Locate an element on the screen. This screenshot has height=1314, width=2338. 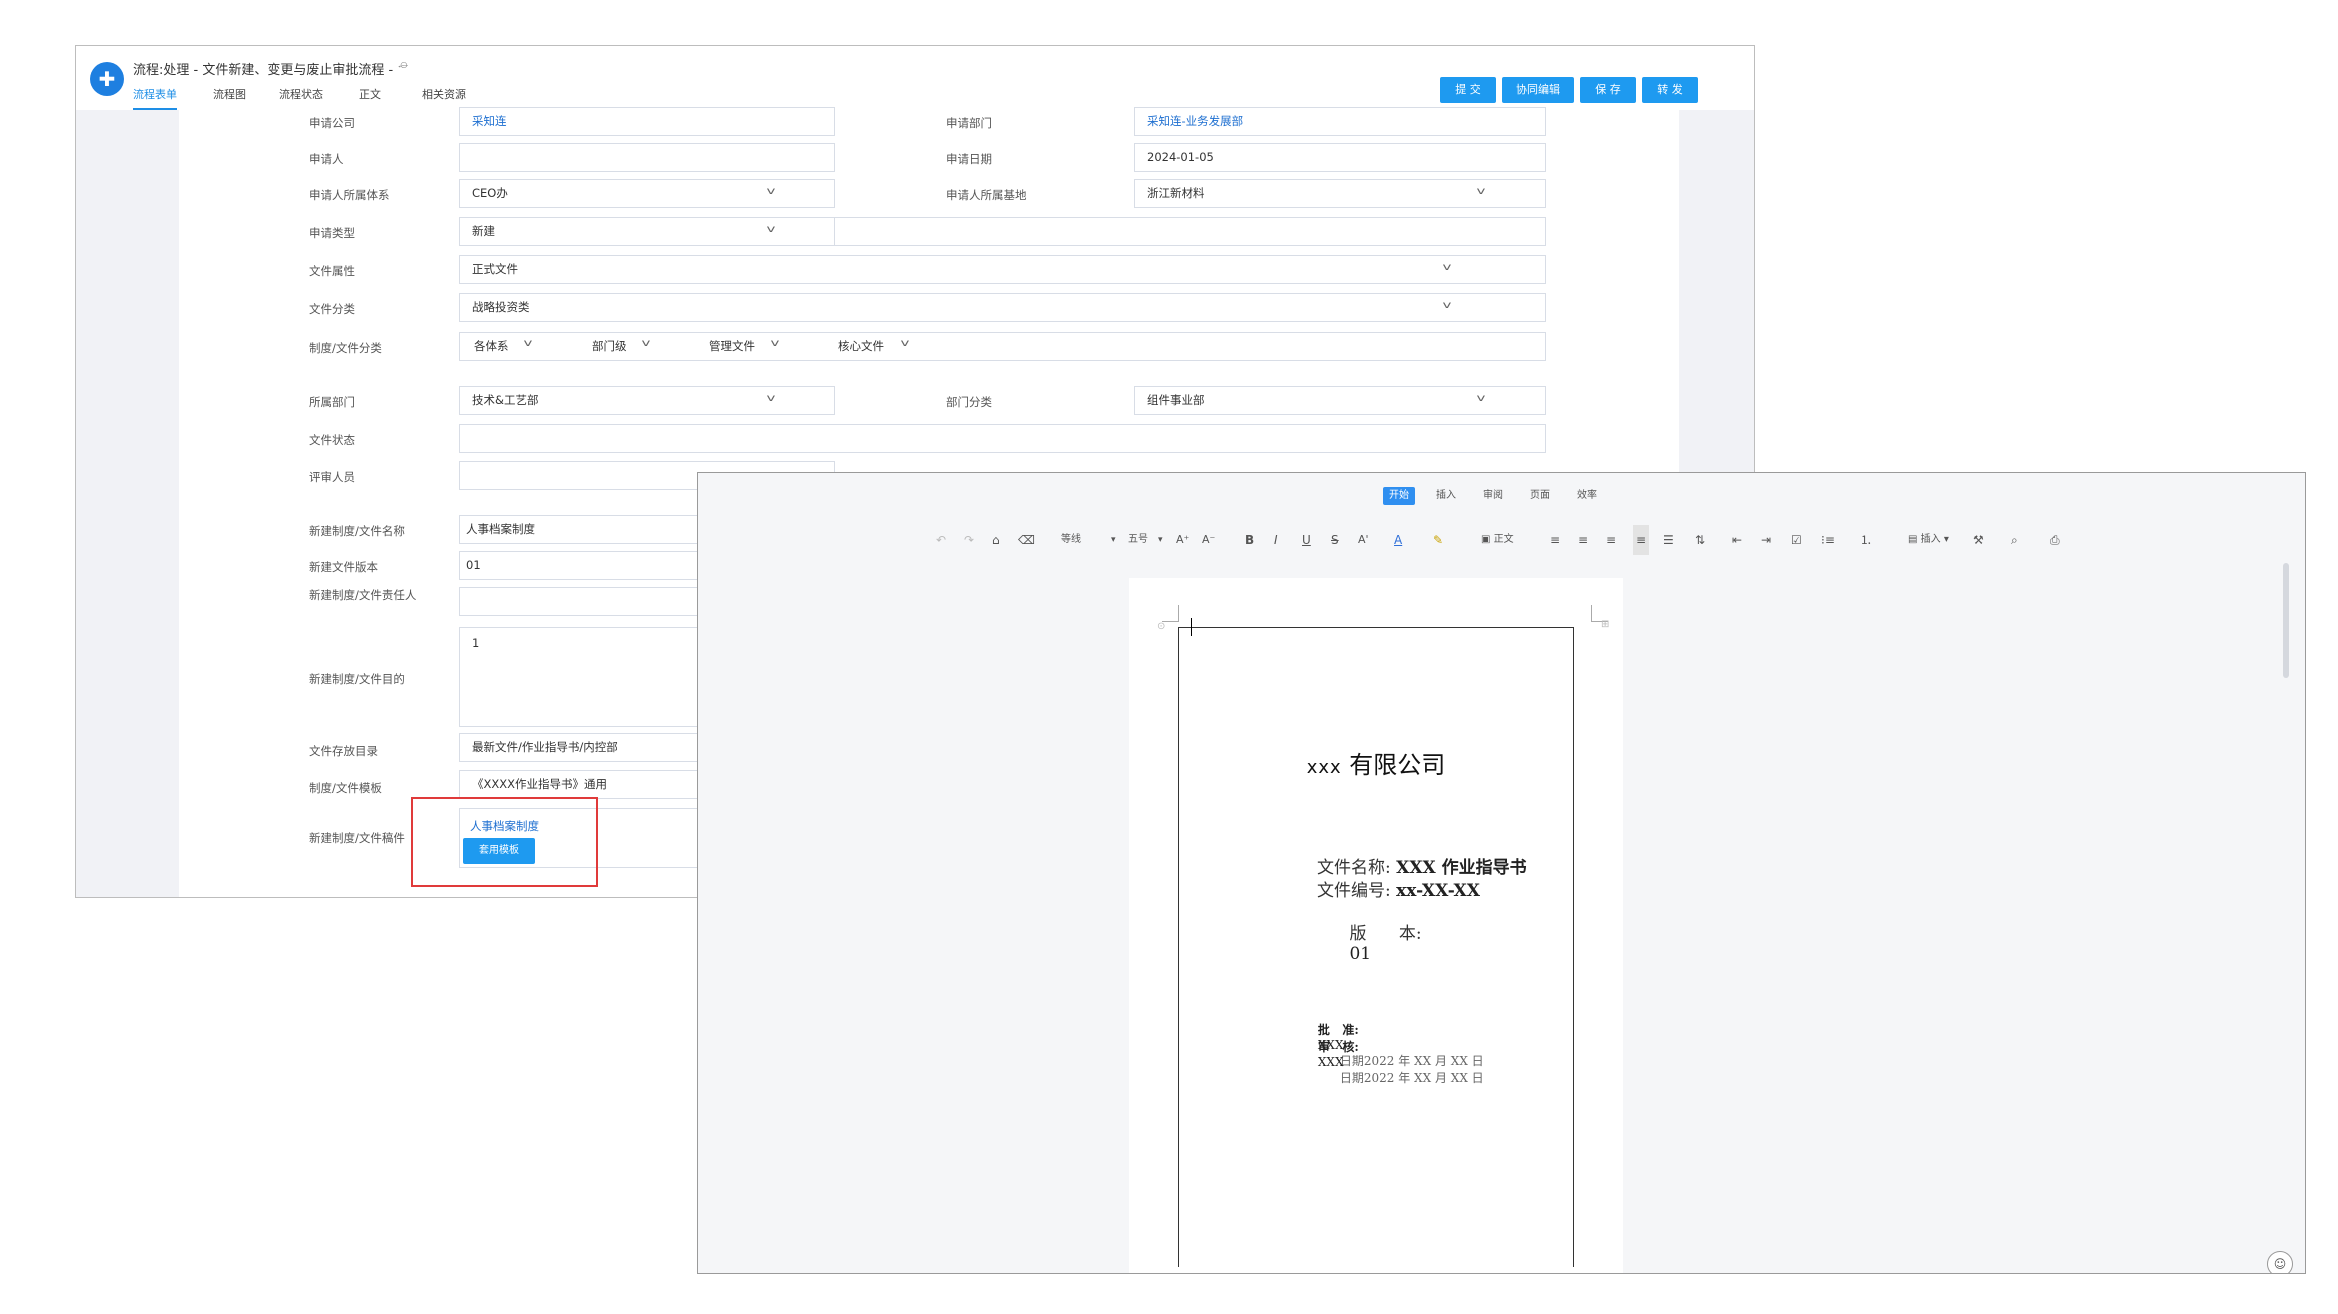
save-button: 保 存 is located at coordinates (1608, 90).